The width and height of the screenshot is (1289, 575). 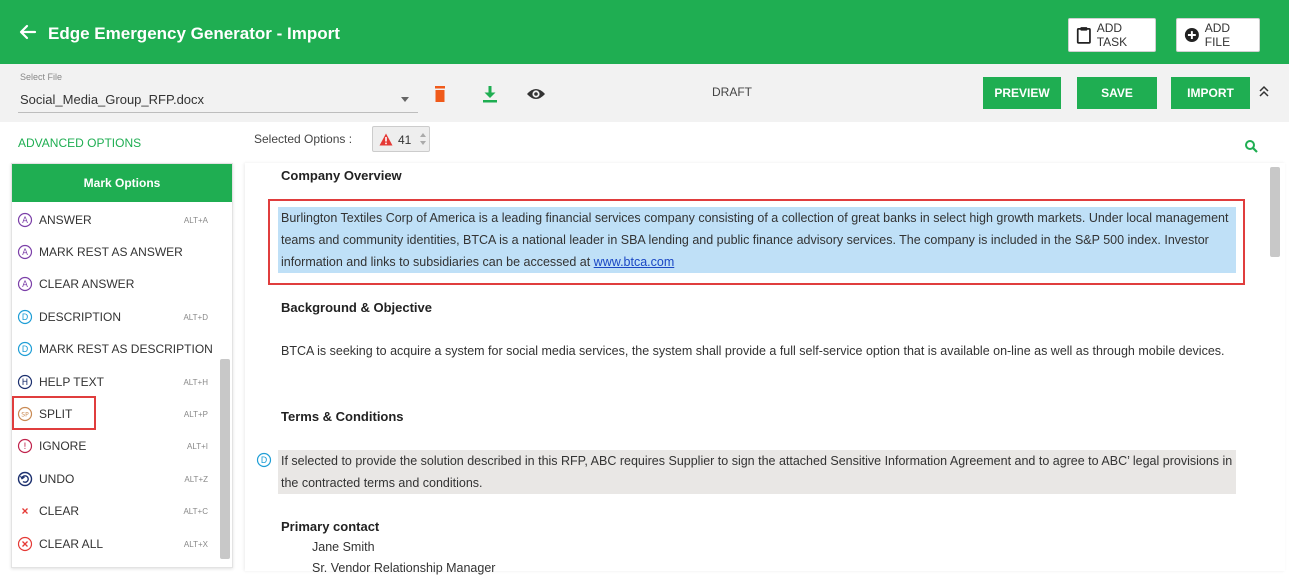 What do you see at coordinates (195, 382) in the screenshot?
I see `shortcut-hint: ALT+H` at bounding box center [195, 382].